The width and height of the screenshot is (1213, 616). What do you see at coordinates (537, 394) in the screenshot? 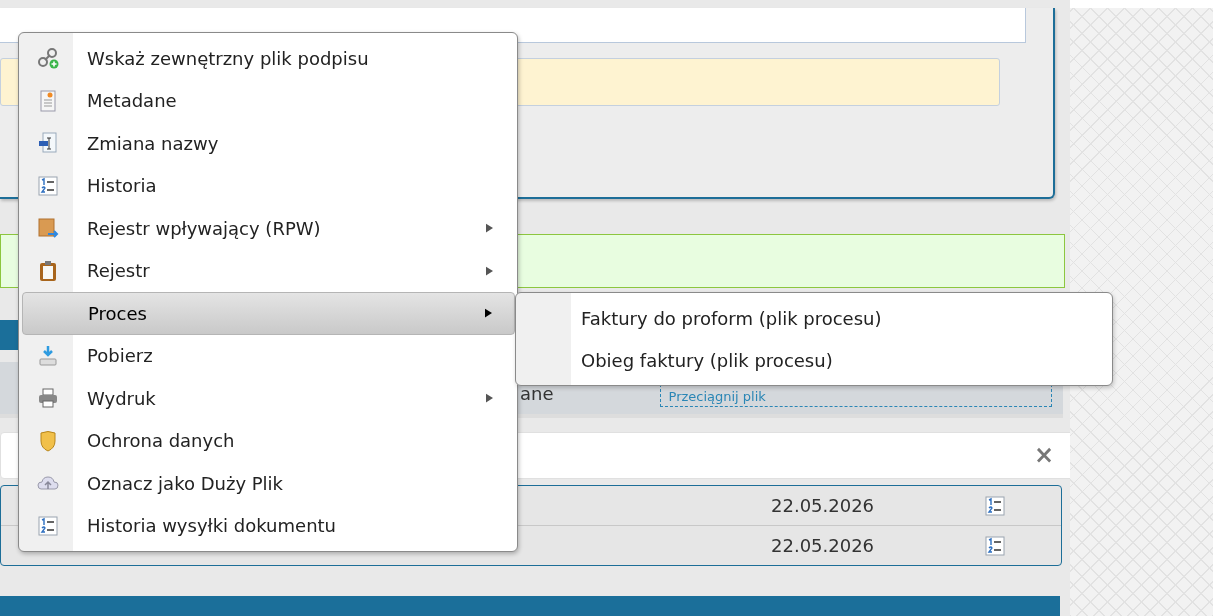
I see `column-label: ane` at bounding box center [537, 394].